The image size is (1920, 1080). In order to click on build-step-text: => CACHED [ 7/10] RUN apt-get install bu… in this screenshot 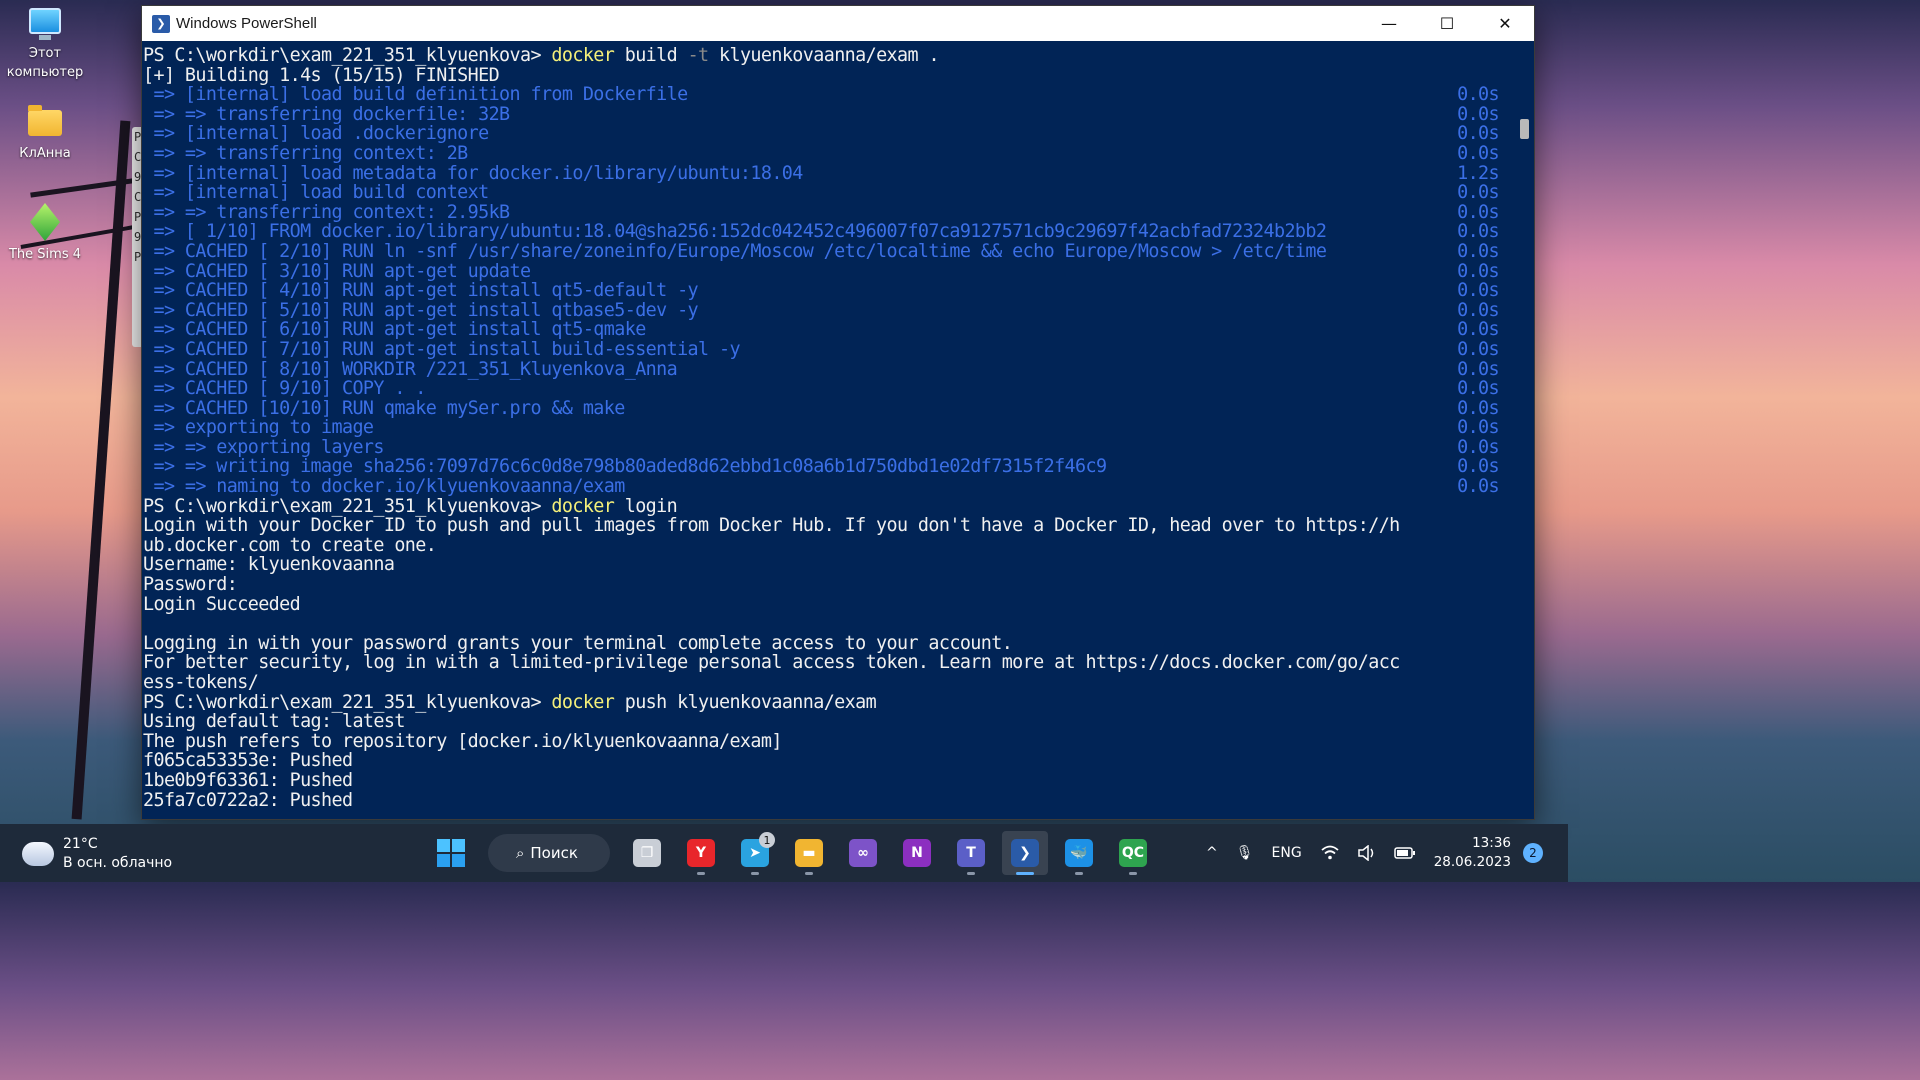, I will do `click(441, 349)`.